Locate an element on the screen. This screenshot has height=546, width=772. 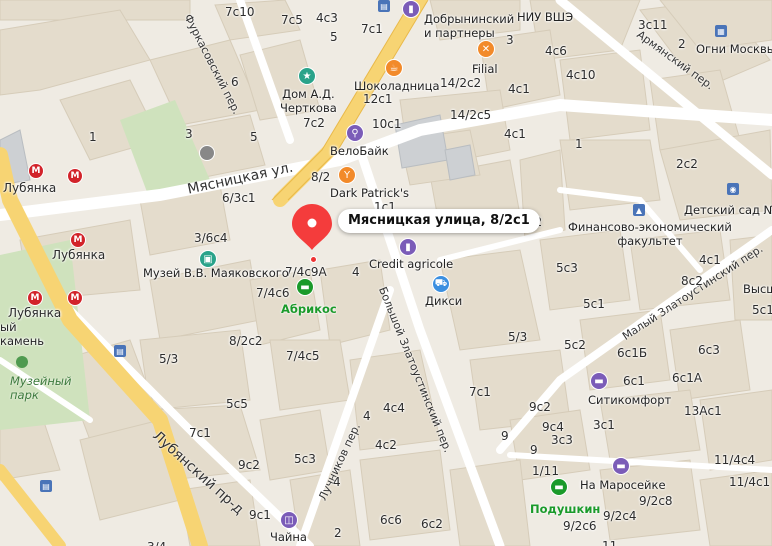
house-number: 3 is located at coordinates (189, 134).